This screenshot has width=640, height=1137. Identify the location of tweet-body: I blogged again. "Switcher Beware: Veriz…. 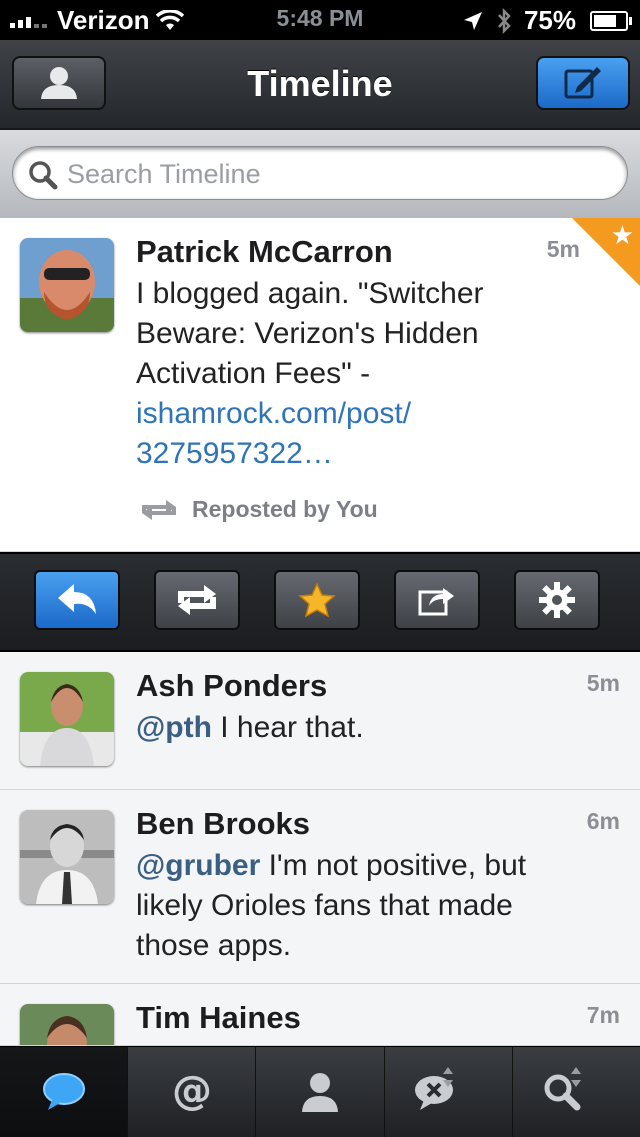
(310, 333).